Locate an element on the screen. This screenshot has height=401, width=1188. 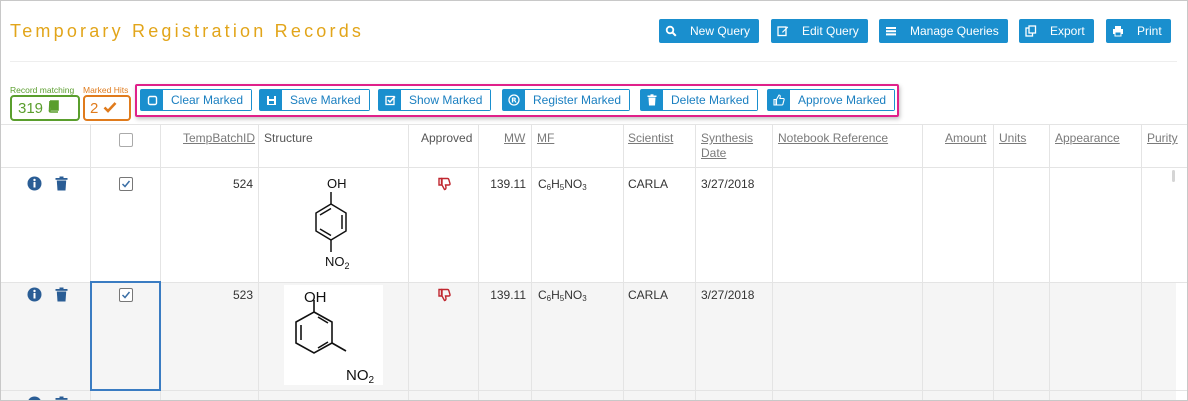
marked-hits-caption: Marked Hits is located at coordinates (106, 90).